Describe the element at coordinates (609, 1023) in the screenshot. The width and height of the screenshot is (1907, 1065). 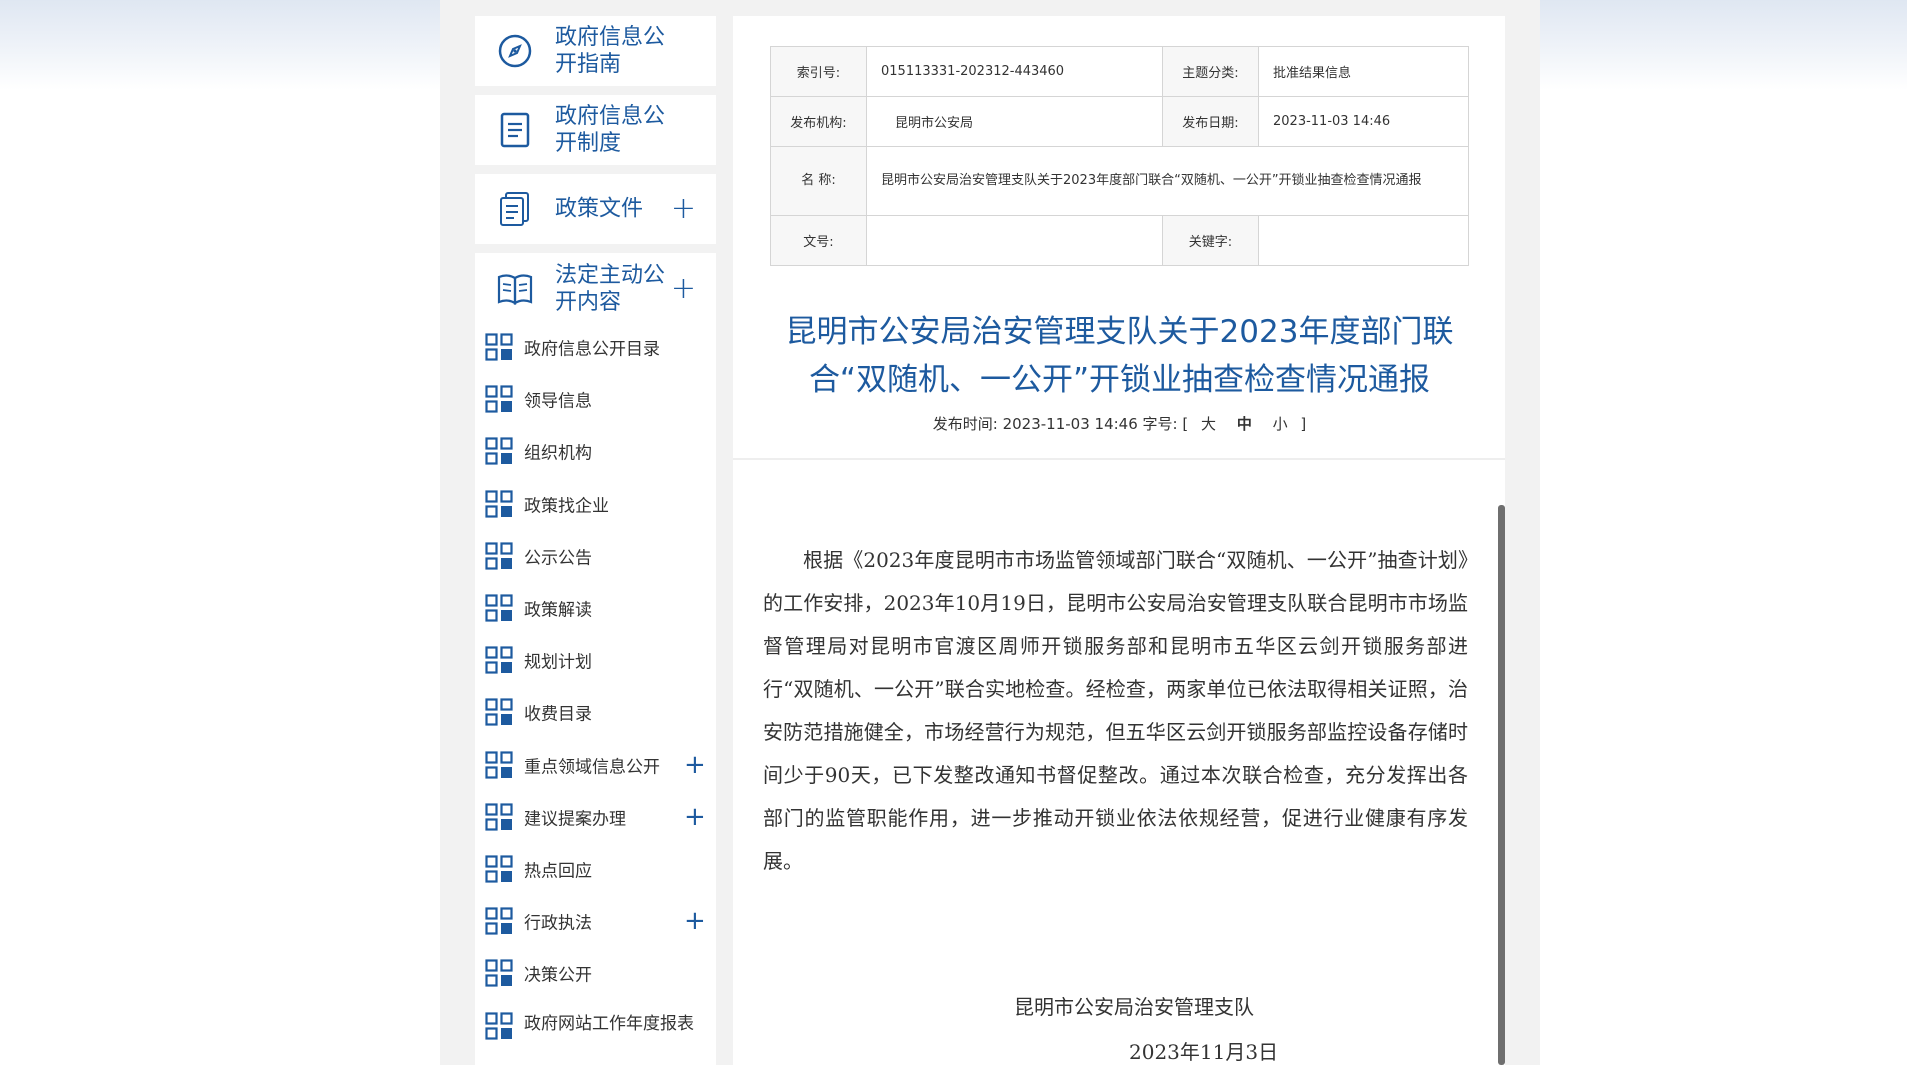
I see `sidebar-sub-item-label: 政府网站工作年度报表` at that location.